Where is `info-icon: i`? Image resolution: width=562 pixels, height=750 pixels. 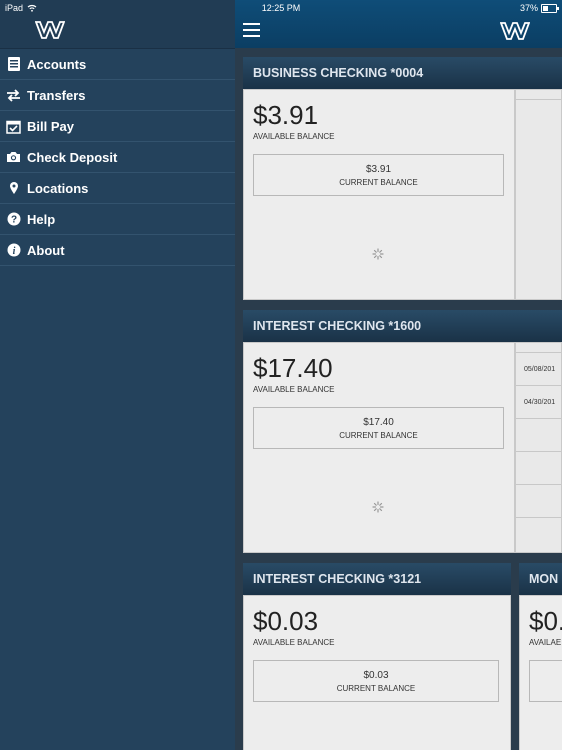
info-icon: i is located at coordinates (13, 250).